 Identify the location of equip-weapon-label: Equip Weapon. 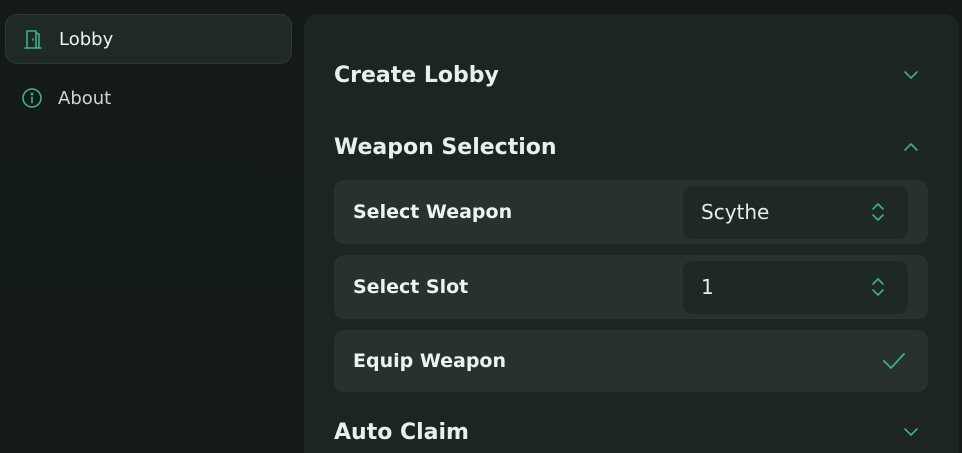
(430, 361).